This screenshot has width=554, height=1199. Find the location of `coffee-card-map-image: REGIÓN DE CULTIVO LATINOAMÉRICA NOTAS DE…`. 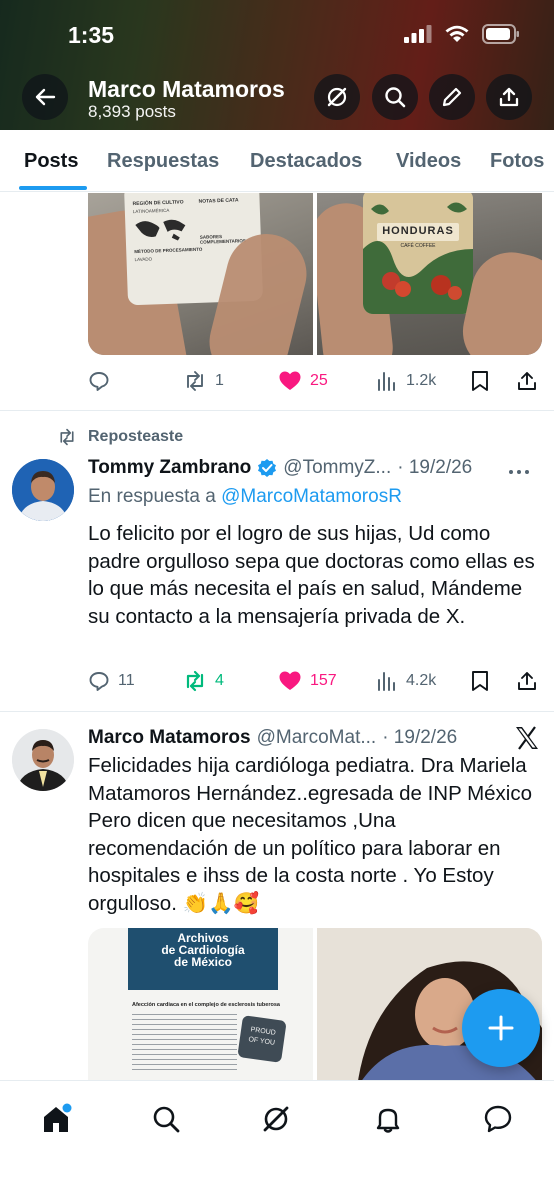

coffee-card-map-image: REGIÓN DE CULTIVO LATINOAMÉRICA NOTAS DE… is located at coordinates (200, 274).